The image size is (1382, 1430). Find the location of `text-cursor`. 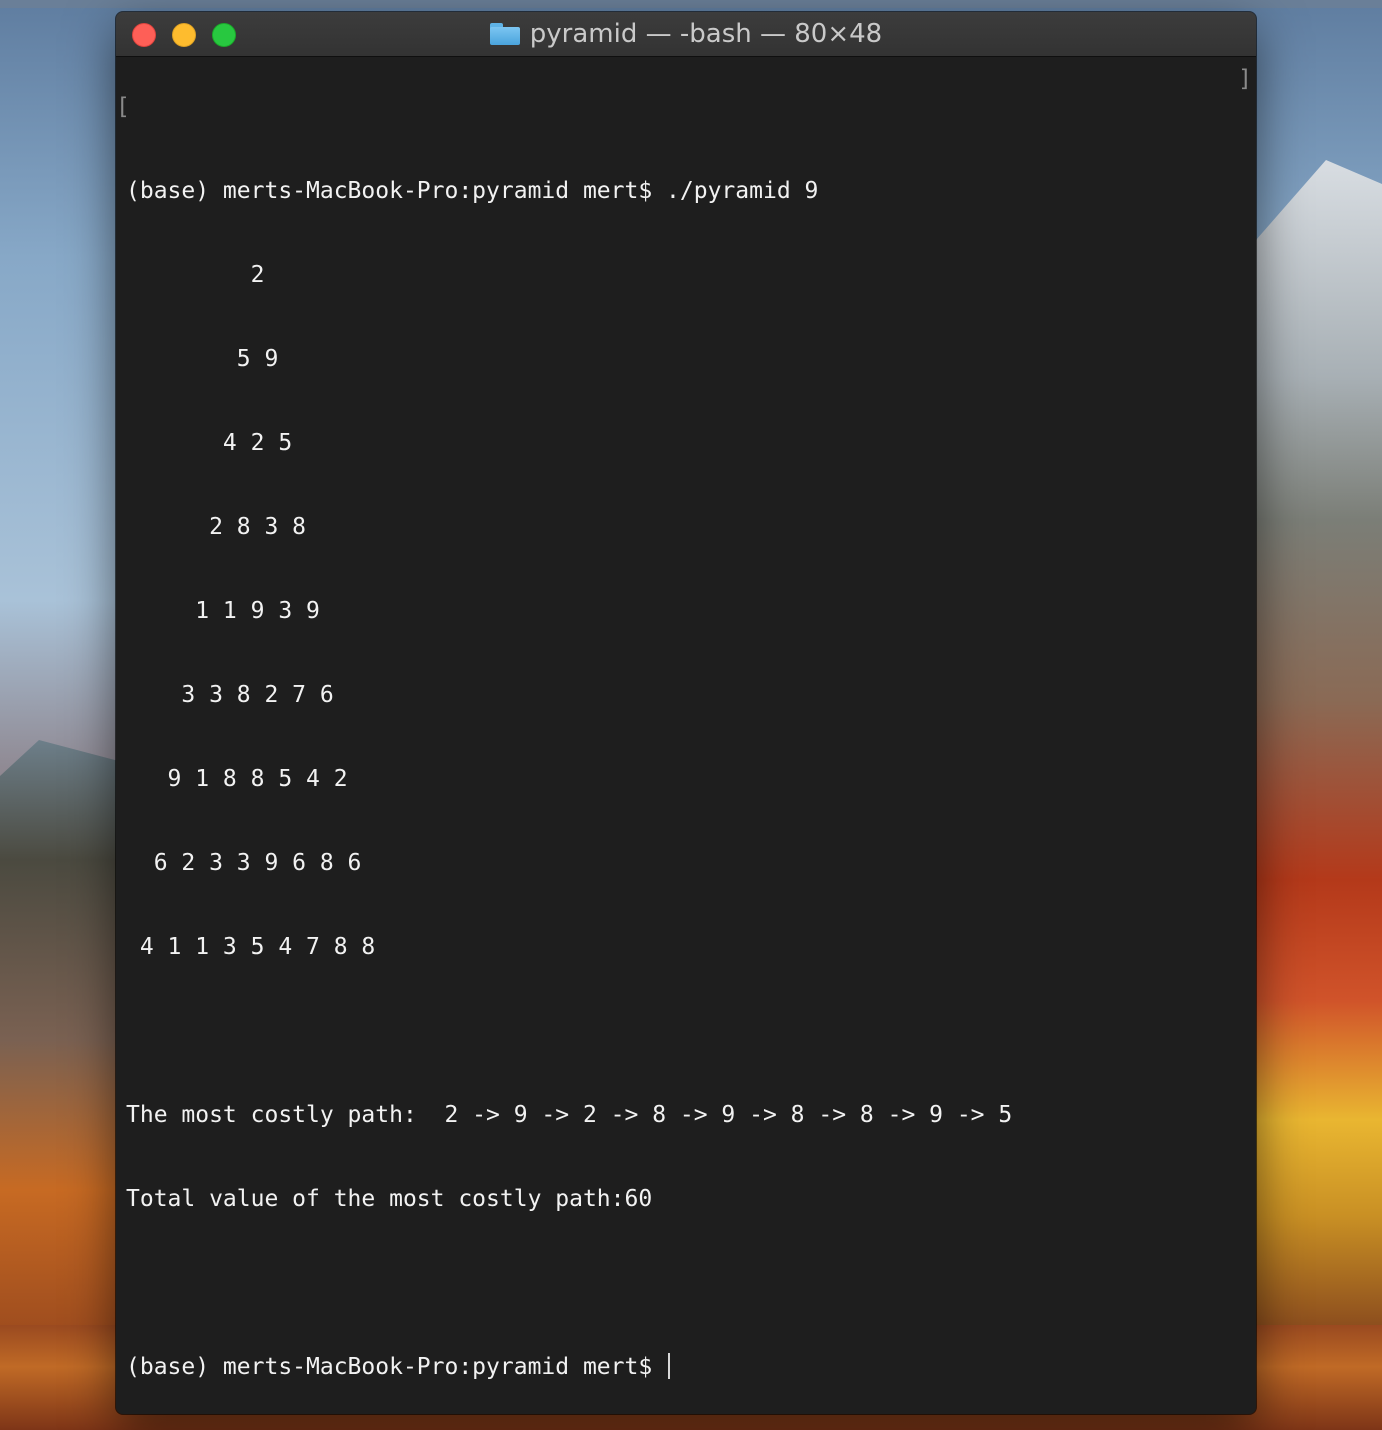

text-cursor is located at coordinates (669, 1366).